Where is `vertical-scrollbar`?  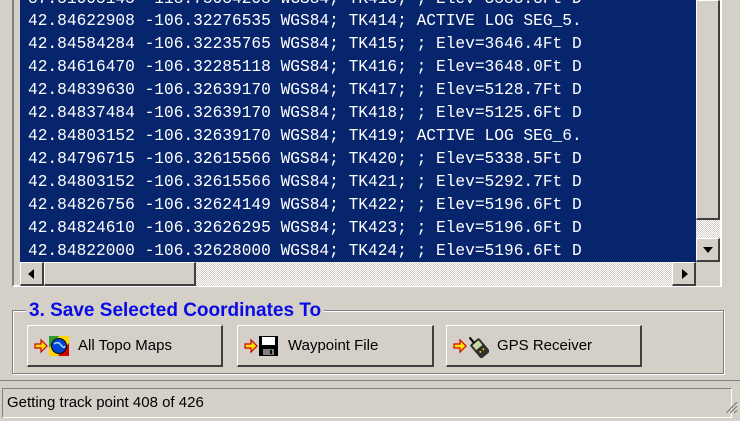
vertical-scrollbar is located at coordinates (708, 131).